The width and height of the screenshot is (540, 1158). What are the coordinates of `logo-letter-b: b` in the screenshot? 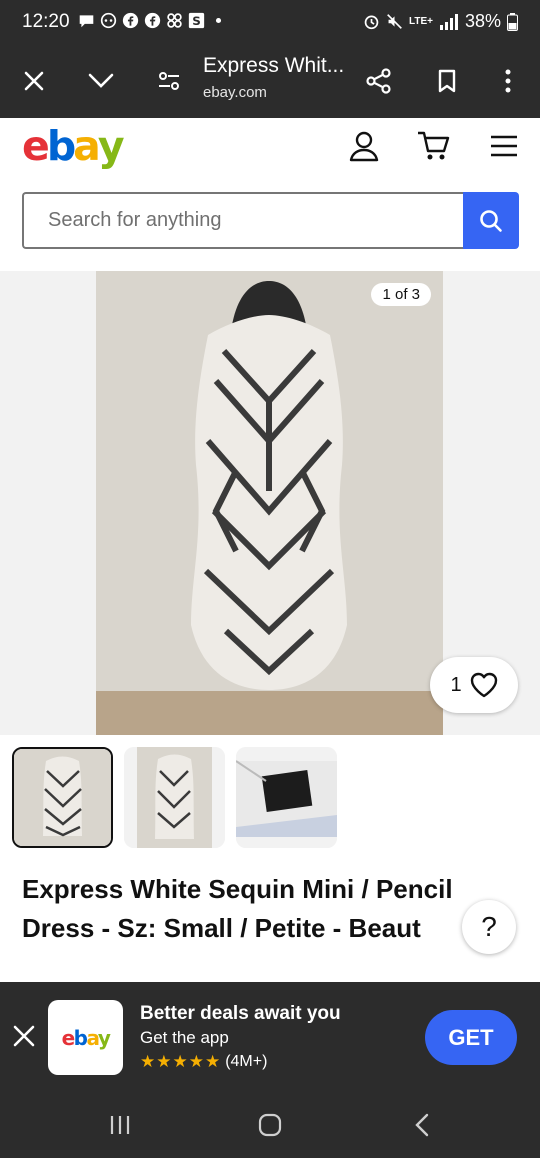 It's located at (61, 146).